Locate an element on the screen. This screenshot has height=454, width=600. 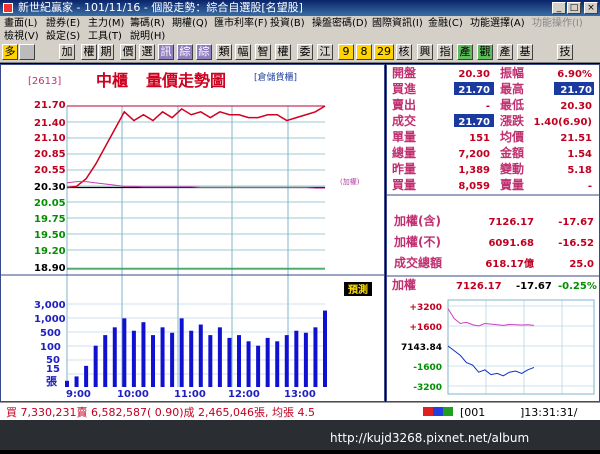
time-label: 11:00 is located at coordinates (190, 394).